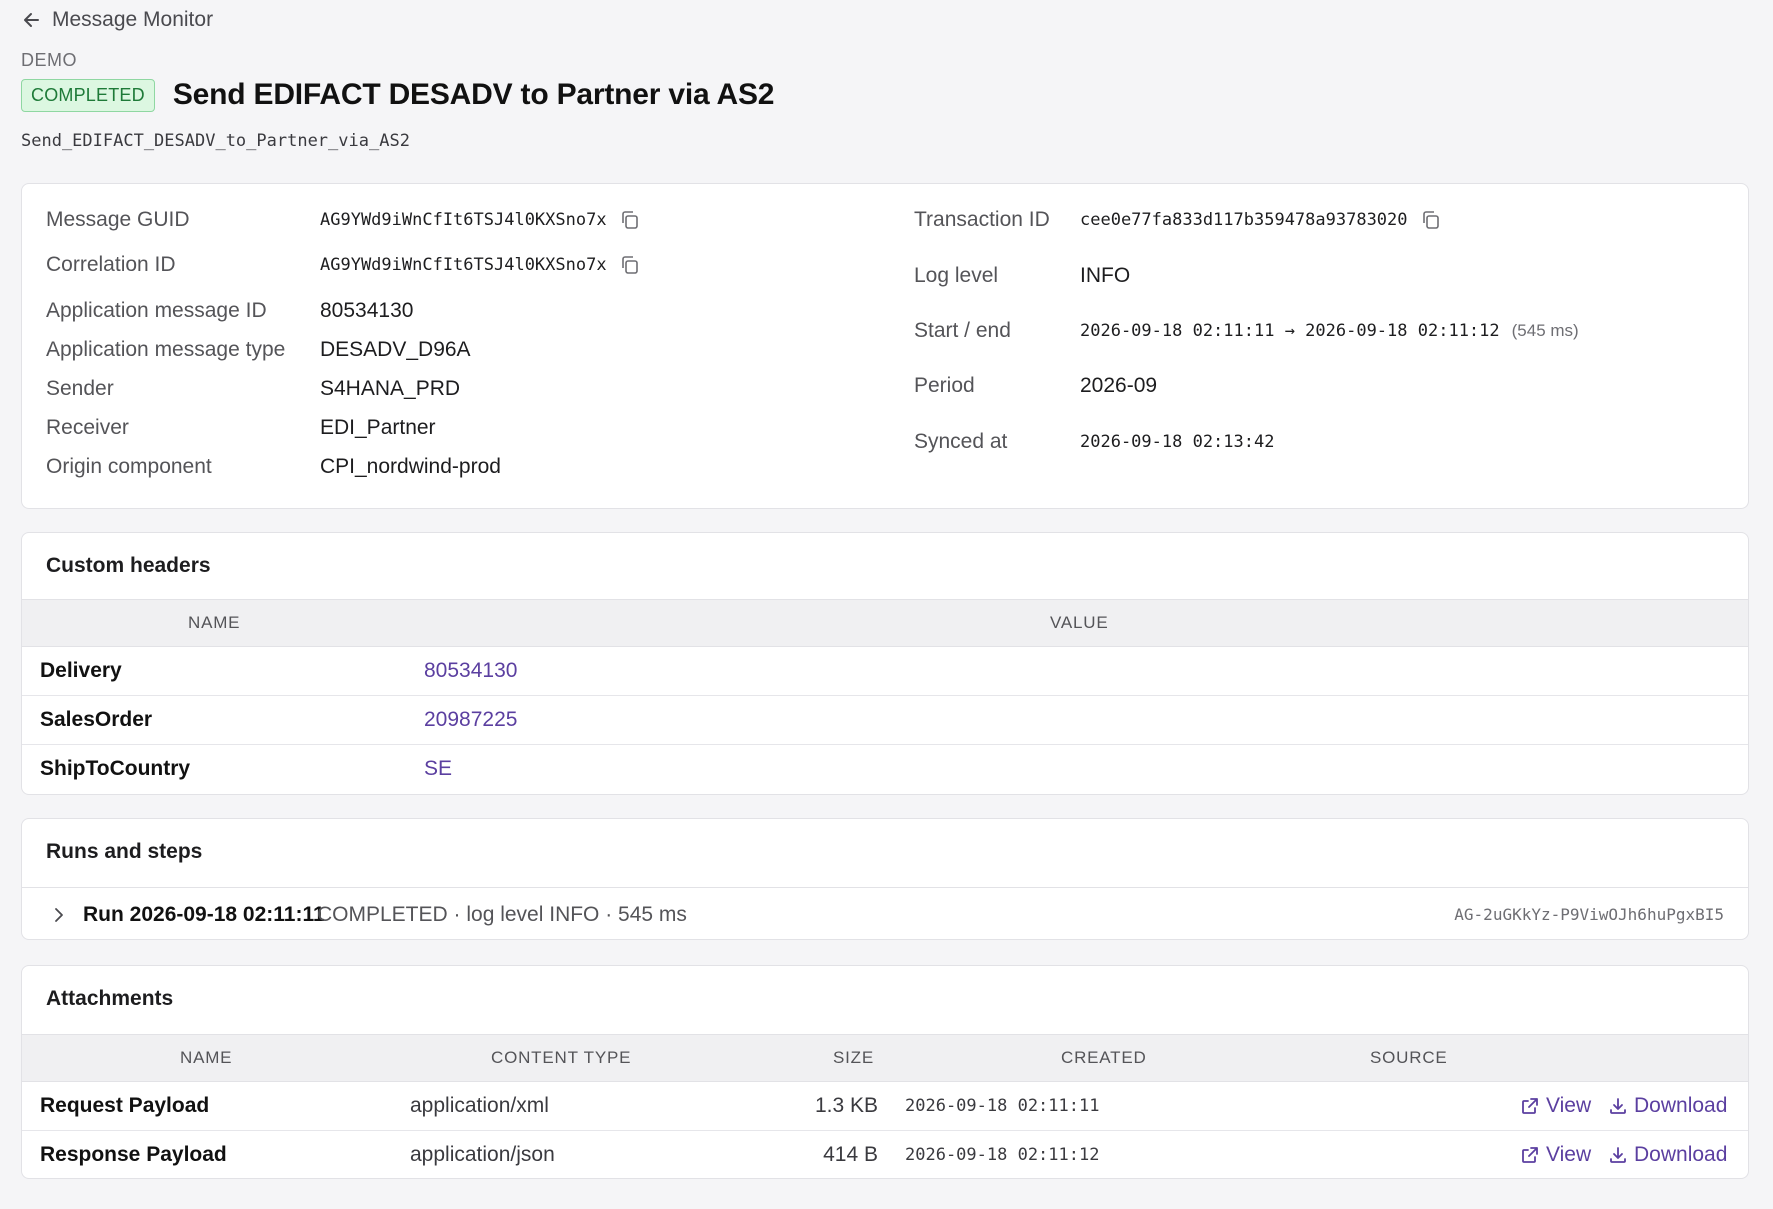 The height and width of the screenshot is (1209, 1773). I want to click on message-guid-value: AG9YWd9iWnCfIt6TSJ4l0KXSno7x, so click(463, 220).